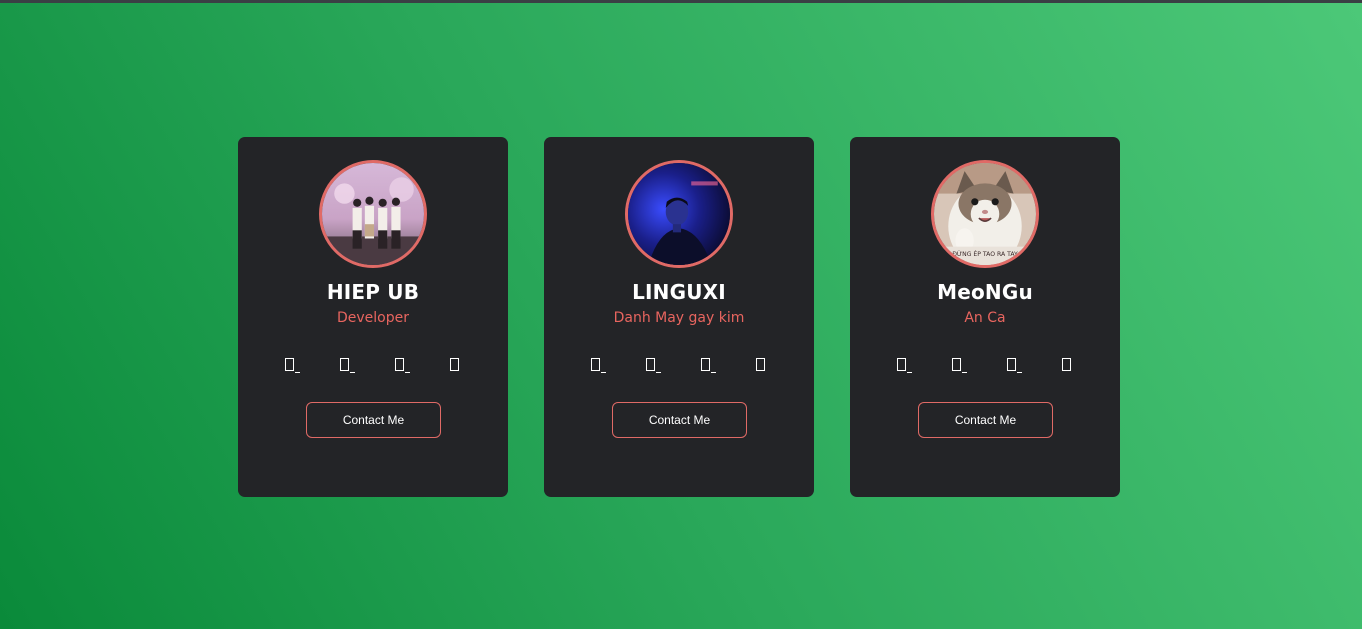 The height and width of the screenshot is (629, 1362). I want to click on profile-card: HIEP UB Developer Contact Me, so click(373, 317).